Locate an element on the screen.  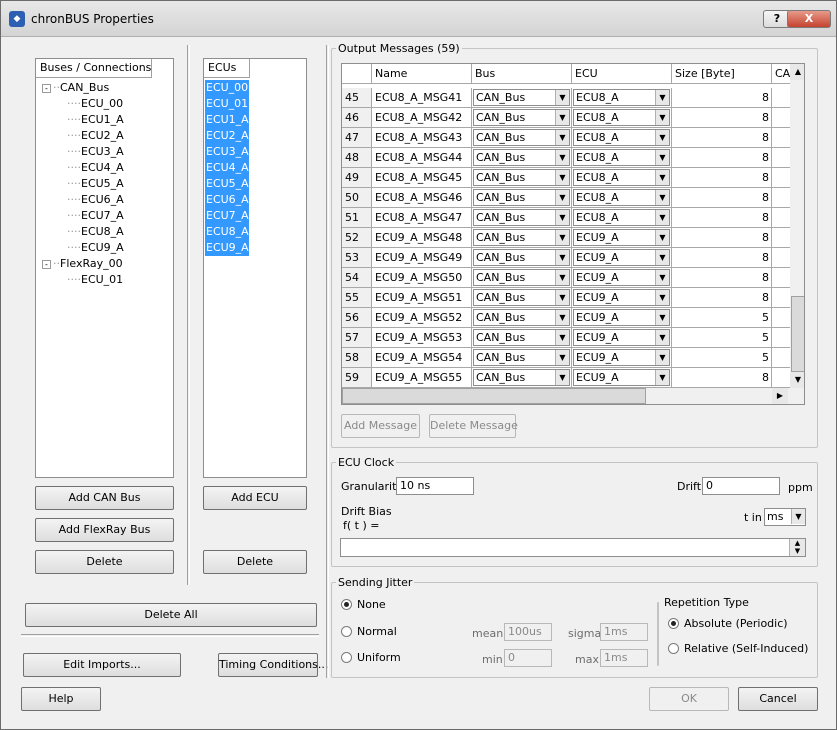
message-name-cell: ECU9_A_MSG49 is located at coordinates (422, 257).